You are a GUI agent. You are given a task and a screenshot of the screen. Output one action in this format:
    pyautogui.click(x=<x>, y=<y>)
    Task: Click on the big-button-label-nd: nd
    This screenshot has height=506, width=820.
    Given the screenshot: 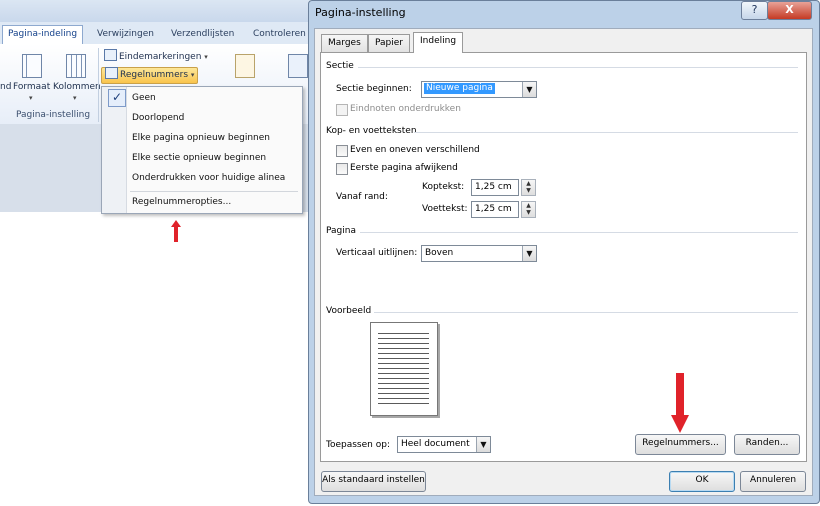 What is the action you would take?
    pyautogui.click(x=5, y=87)
    